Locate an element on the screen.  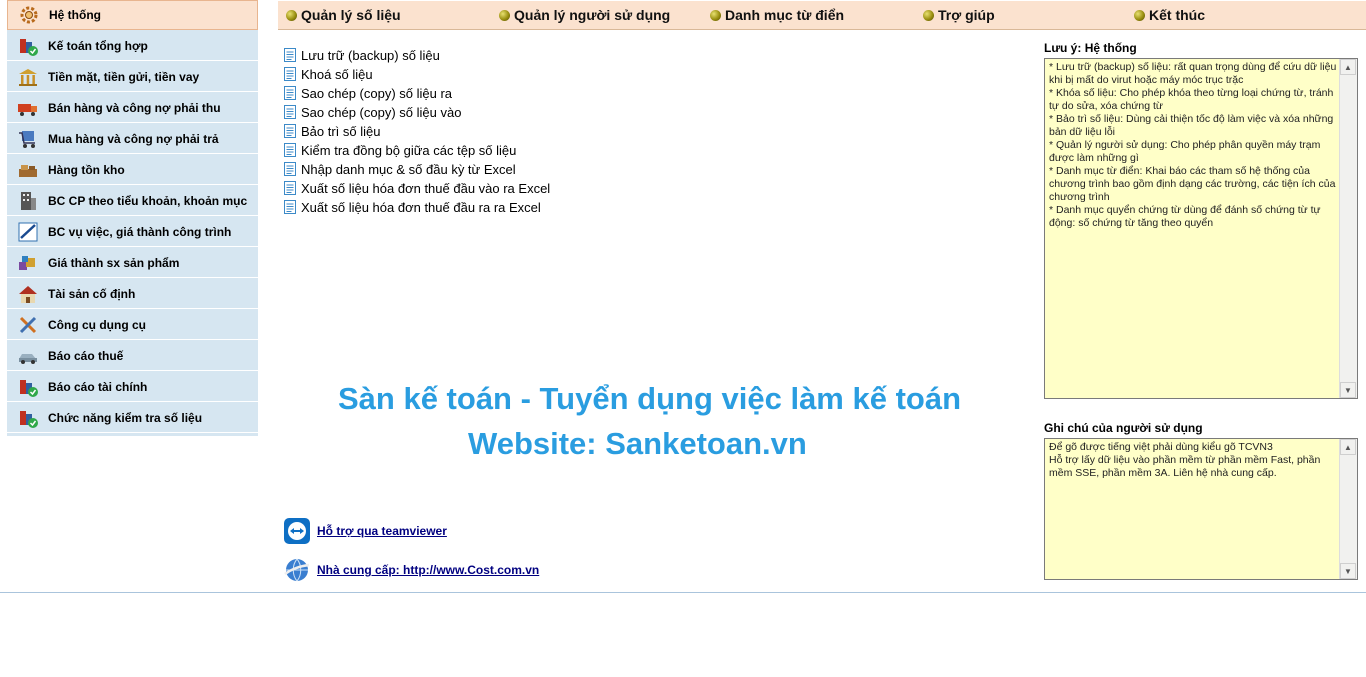
house-icon is located at coordinates (28, 294).